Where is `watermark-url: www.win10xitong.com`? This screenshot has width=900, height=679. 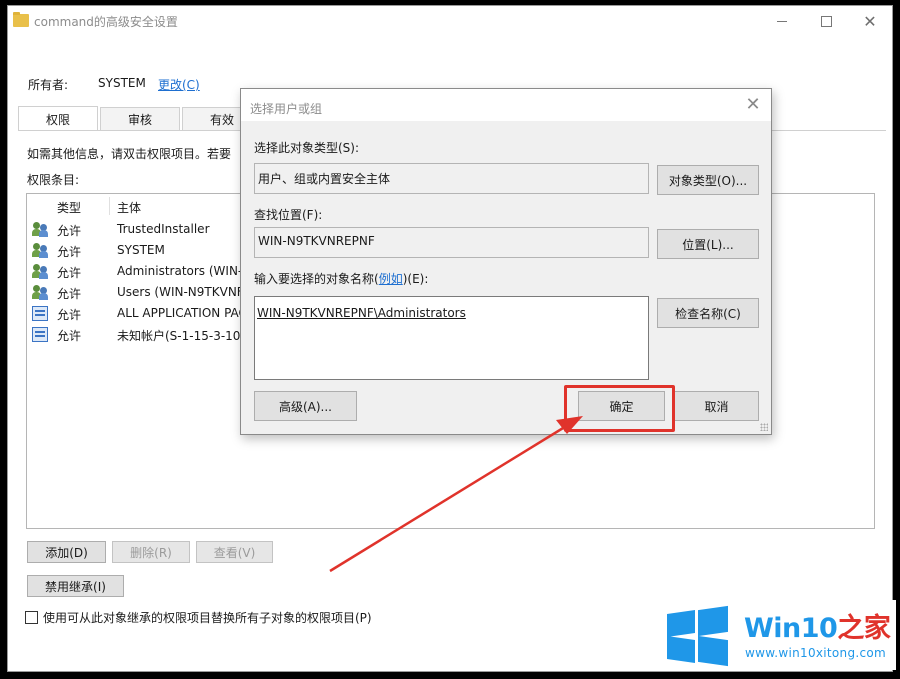 watermark-url: www.win10xitong.com is located at coordinates (816, 653).